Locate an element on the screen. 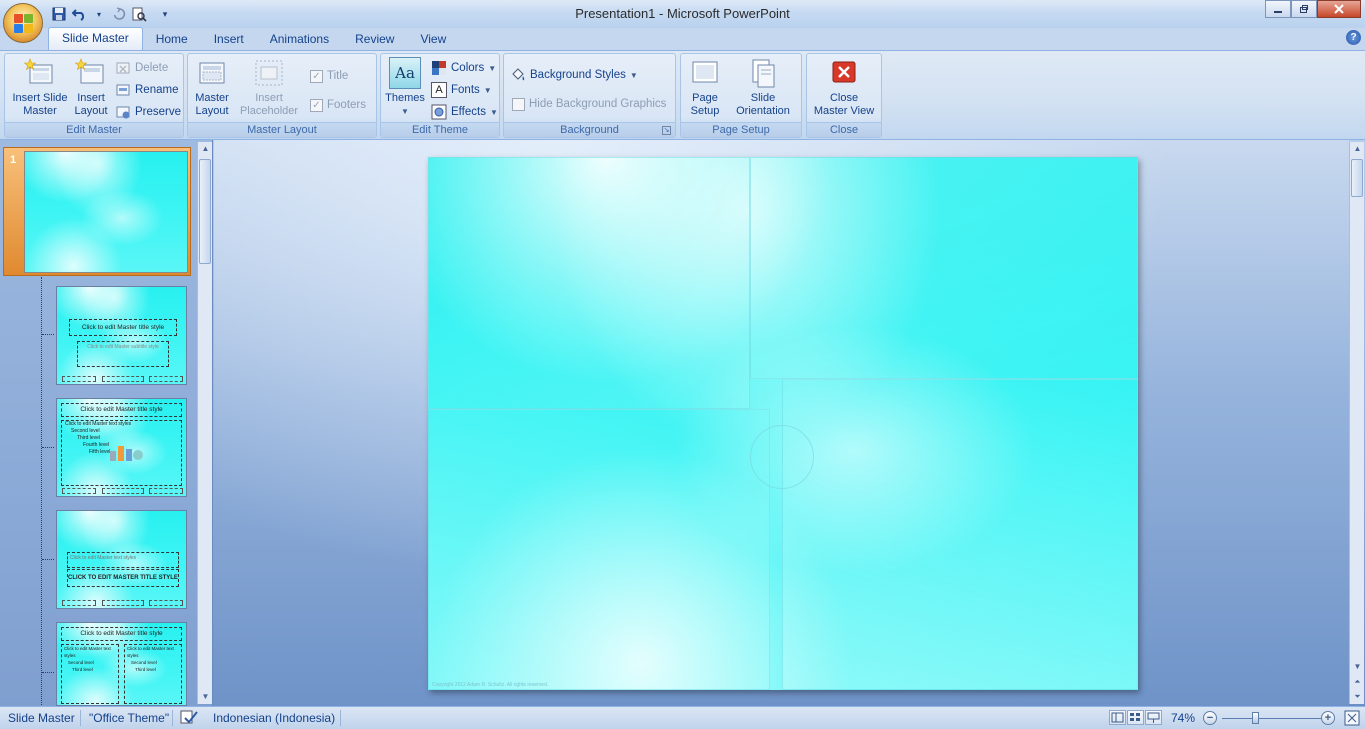 The image size is (1365, 729). master-thumbnail is located at coordinates (106, 212).